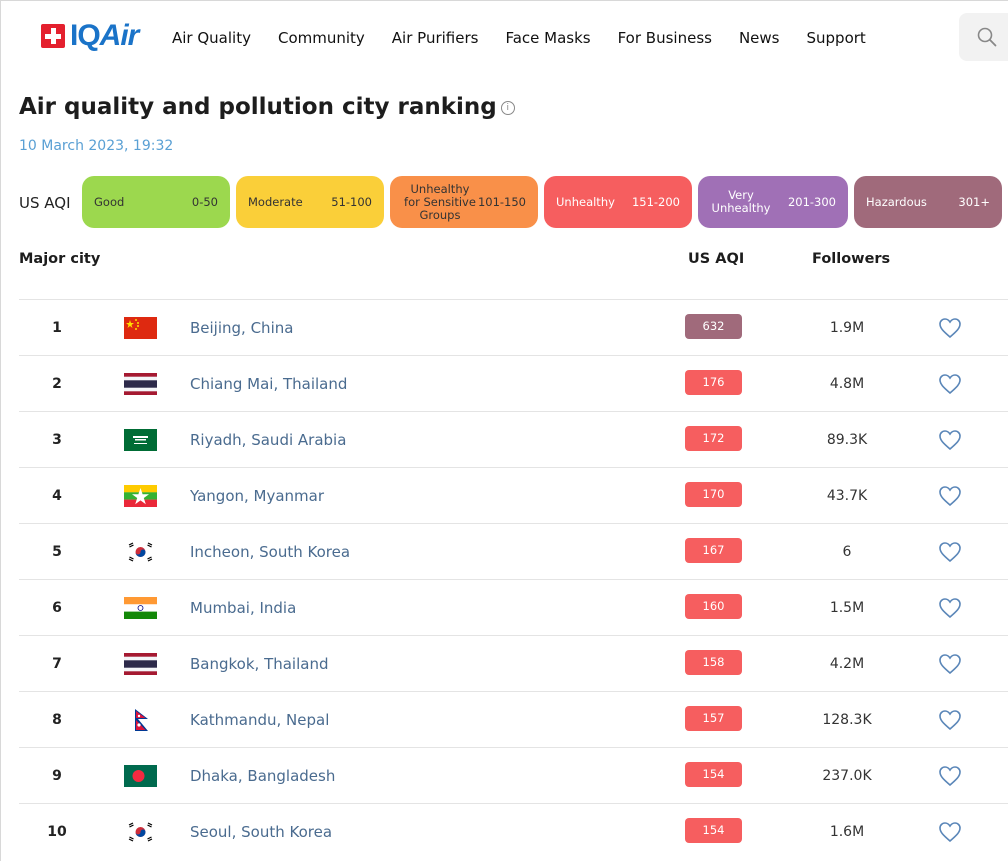 Image resolution: width=1008 pixels, height=861 pixels. I want to click on legend-name: Hazardous, so click(896, 201).